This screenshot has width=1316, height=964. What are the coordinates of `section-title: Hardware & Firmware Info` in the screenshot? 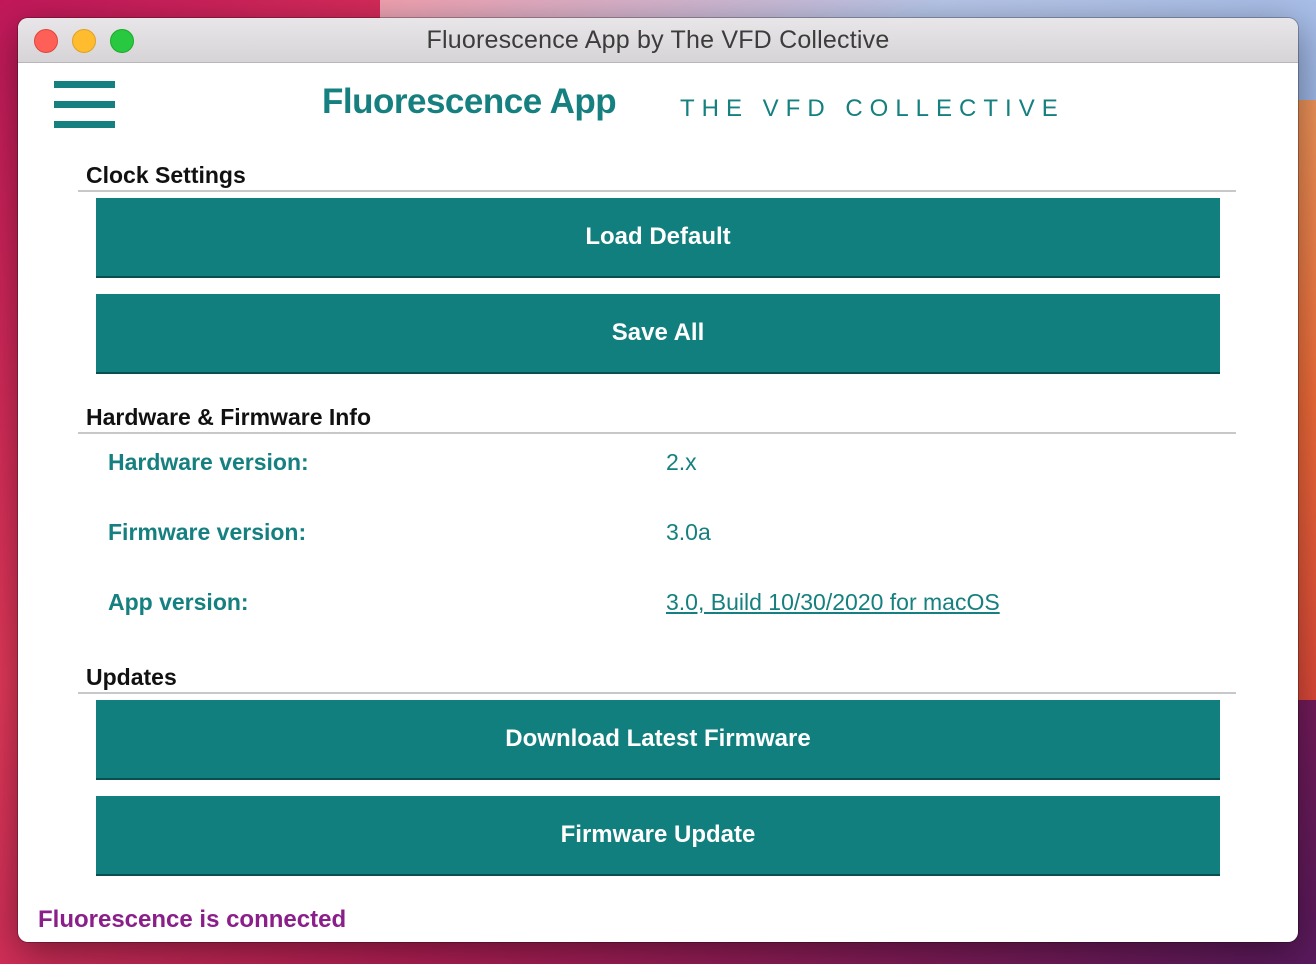 It's located at (229, 417).